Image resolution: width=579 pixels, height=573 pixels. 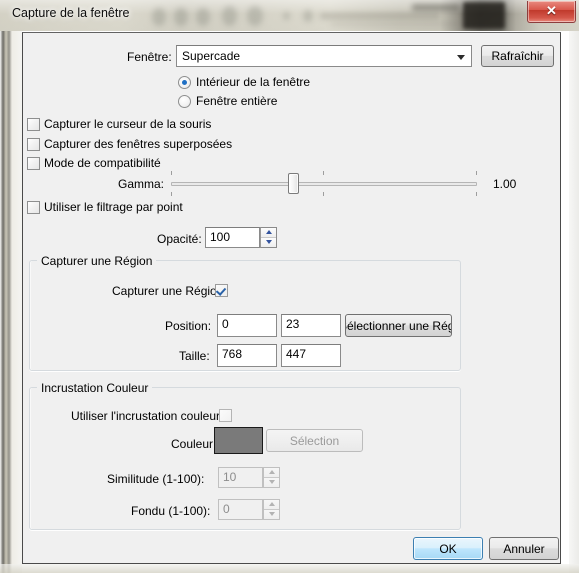 I want to click on close-icon: ✕, so click(x=551, y=10).